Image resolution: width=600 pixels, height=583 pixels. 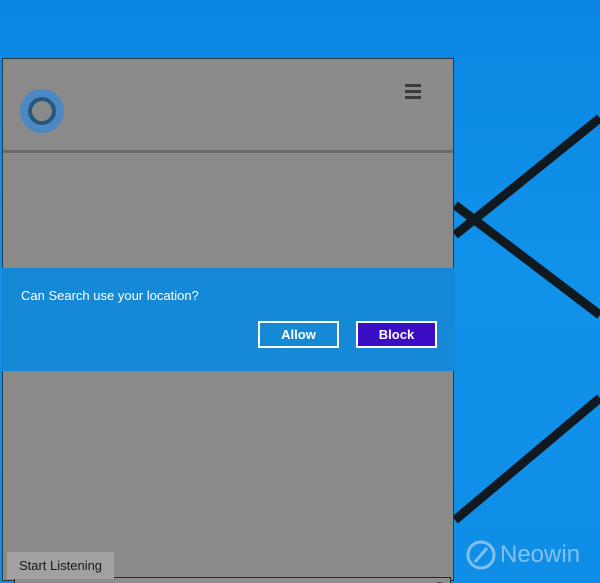 What do you see at coordinates (415, 93) in the screenshot?
I see `hamburger-menu-icon` at bounding box center [415, 93].